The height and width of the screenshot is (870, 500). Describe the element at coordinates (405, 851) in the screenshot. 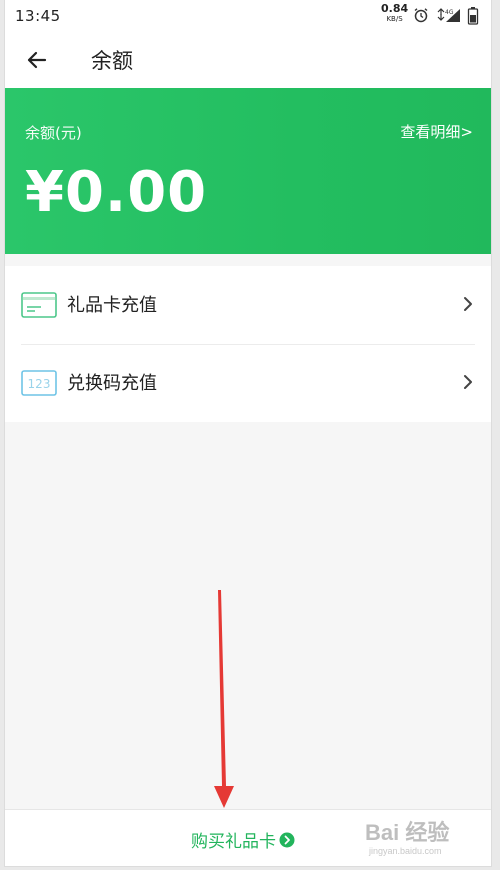

I see `watermark-url: jingyan.baidu.com` at that location.